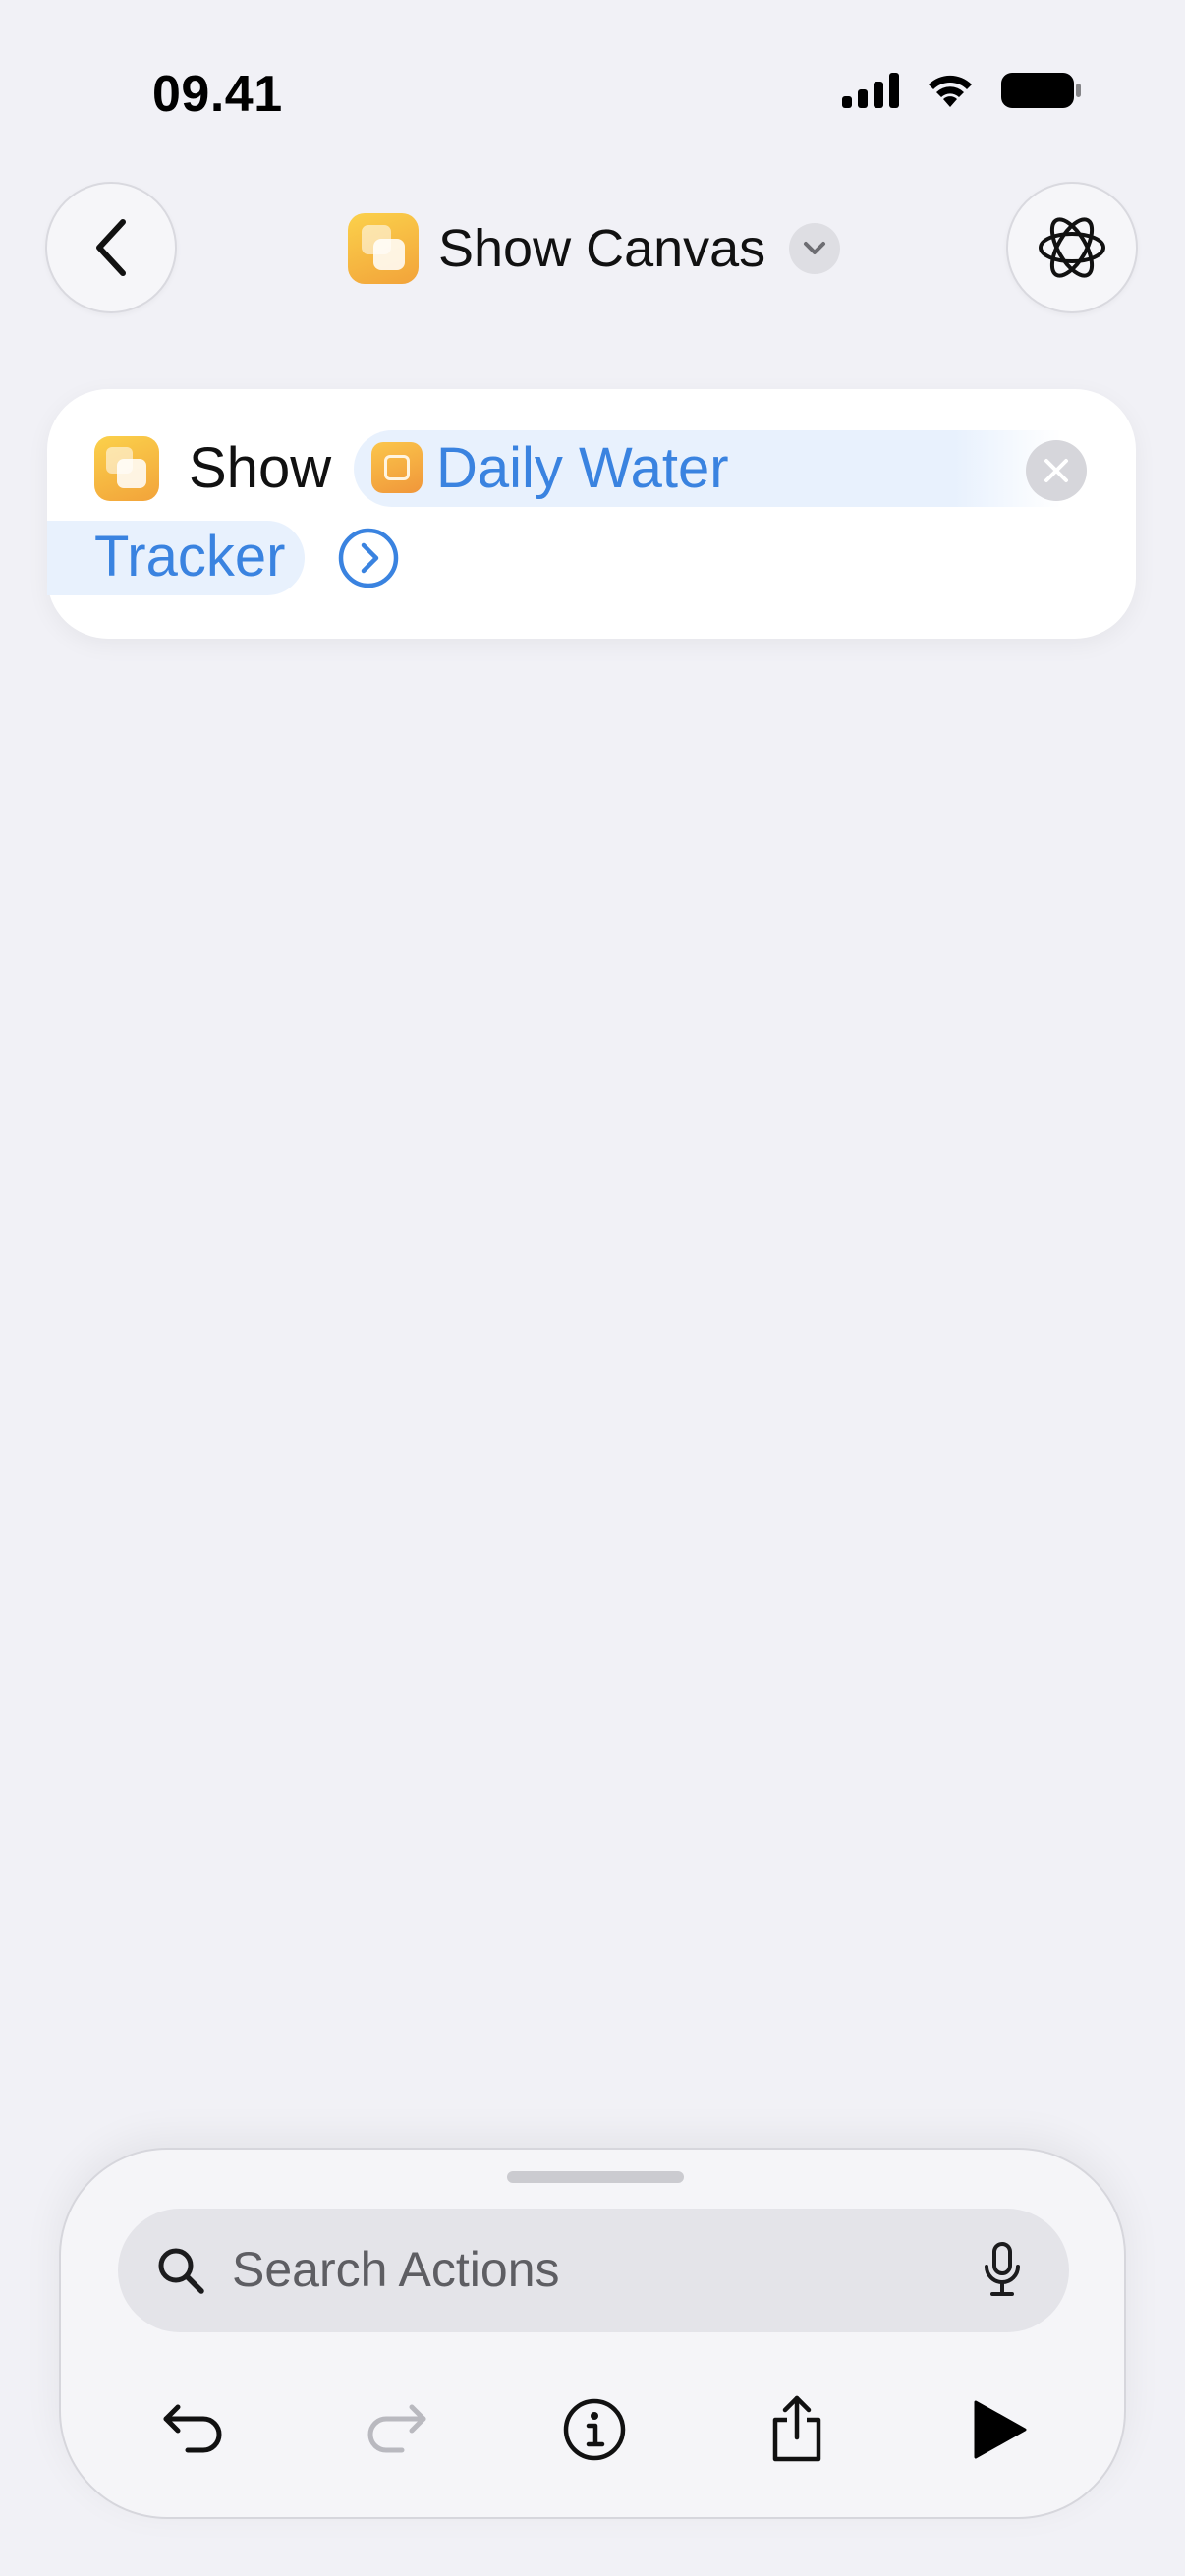  What do you see at coordinates (369, 558) in the screenshot?
I see `expand-action-button` at bounding box center [369, 558].